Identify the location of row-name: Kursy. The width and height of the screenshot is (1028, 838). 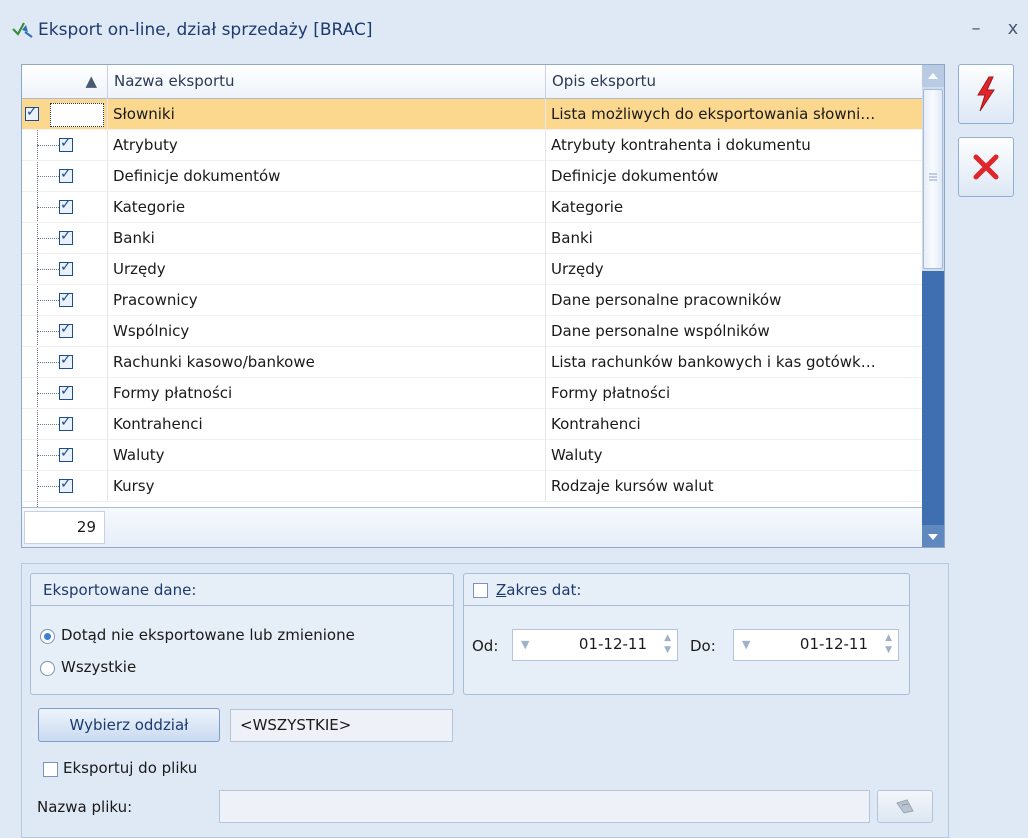
(326, 486).